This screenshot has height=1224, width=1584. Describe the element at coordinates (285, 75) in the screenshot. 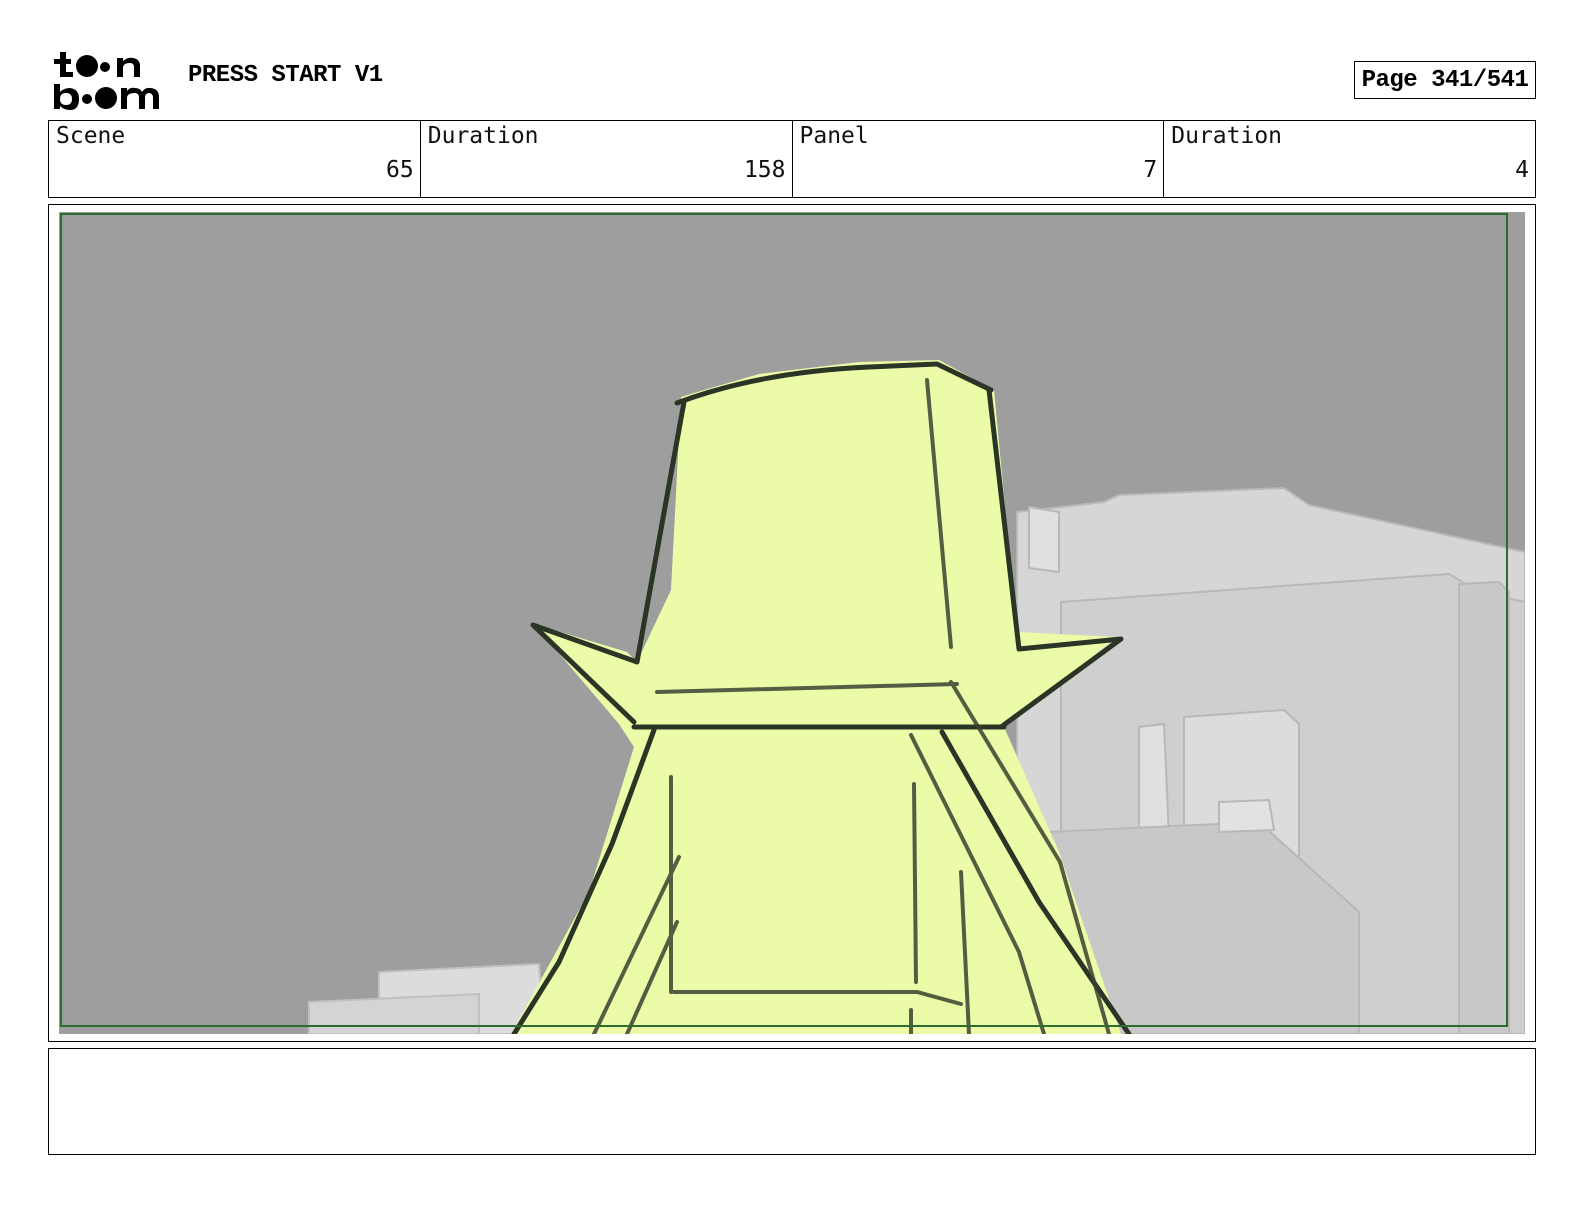

I see `project-title: PRESS START V1` at that location.